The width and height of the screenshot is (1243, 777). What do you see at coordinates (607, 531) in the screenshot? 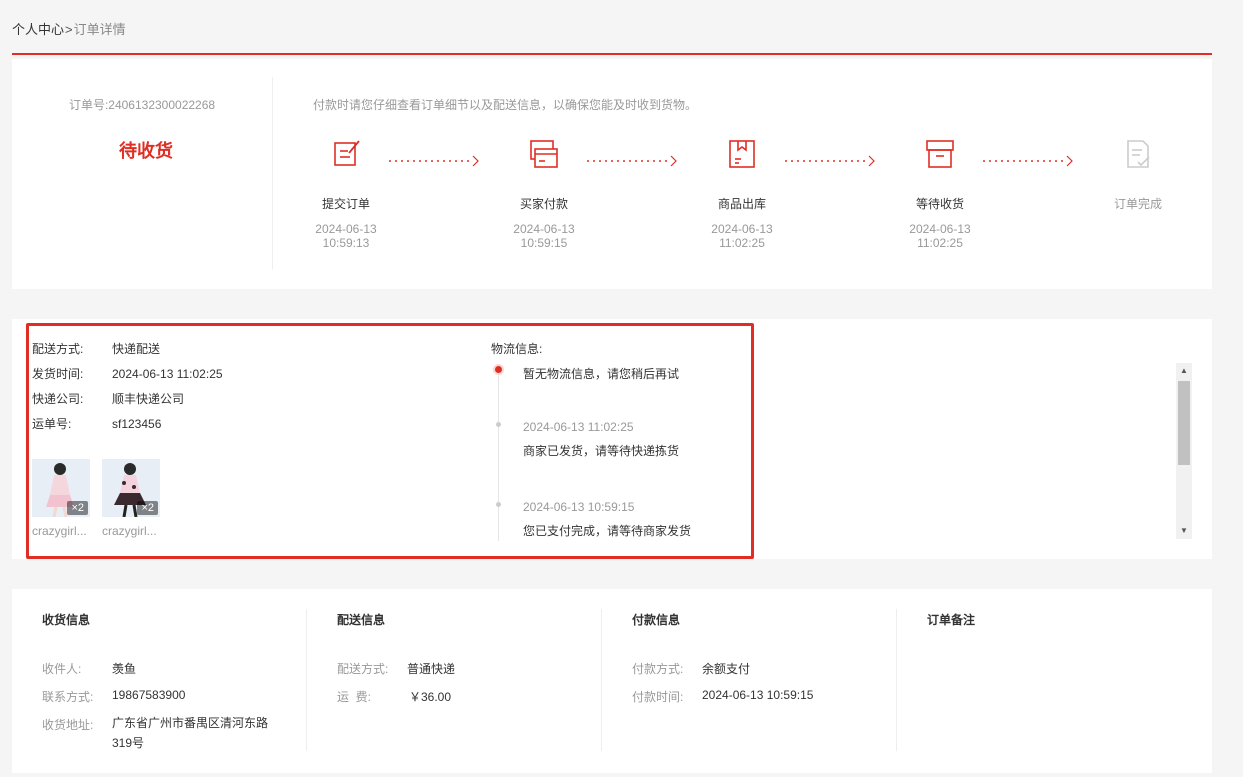
I see `logistics-event-text: 您已支付完成，请等待商家发货` at bounding box center [607, 531].